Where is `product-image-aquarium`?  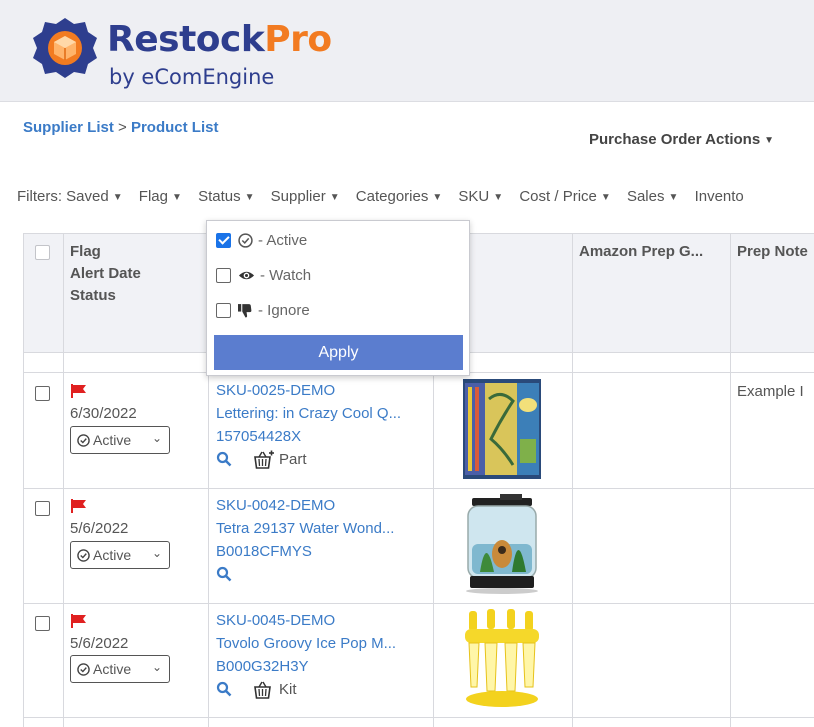
product-image-aquarium is located at coordinates (502, 544).